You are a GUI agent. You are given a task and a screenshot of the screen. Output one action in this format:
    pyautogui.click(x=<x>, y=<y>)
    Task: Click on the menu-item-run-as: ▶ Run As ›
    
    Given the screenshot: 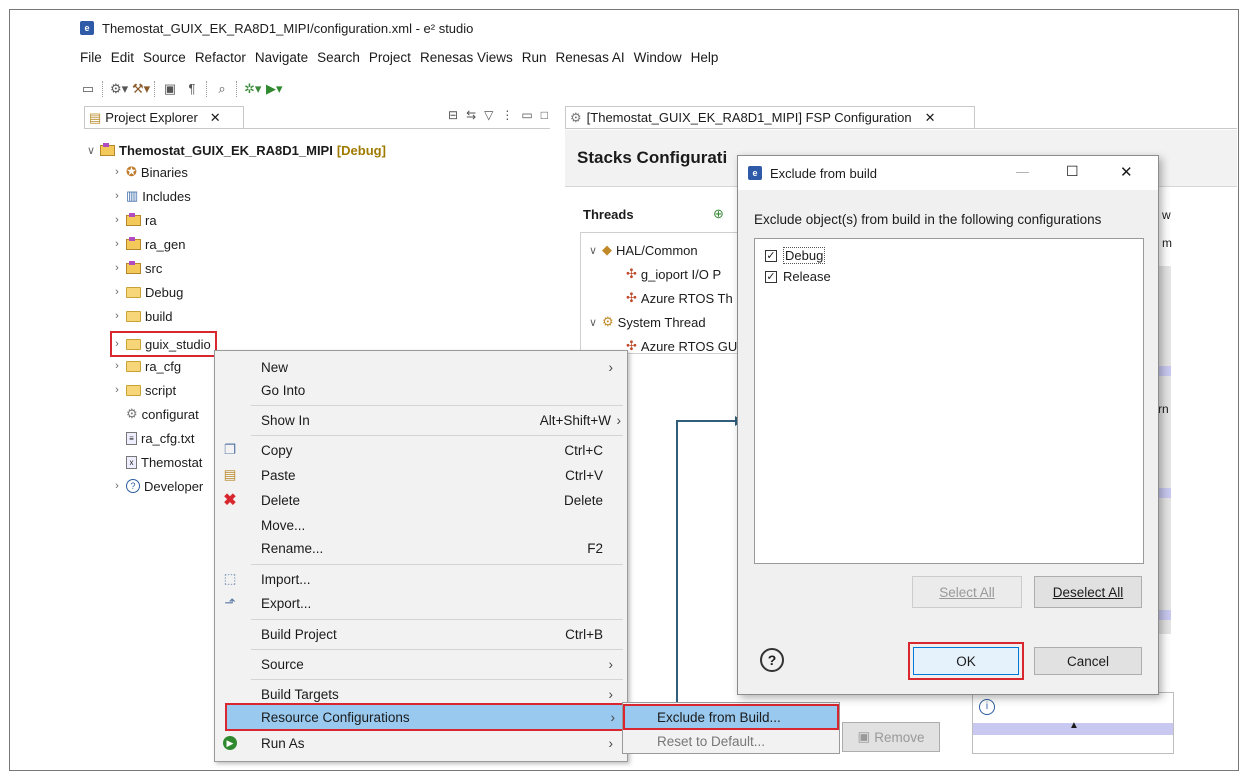 What is the action you would take?
    pyautogui.click(x=420, y=743)
    